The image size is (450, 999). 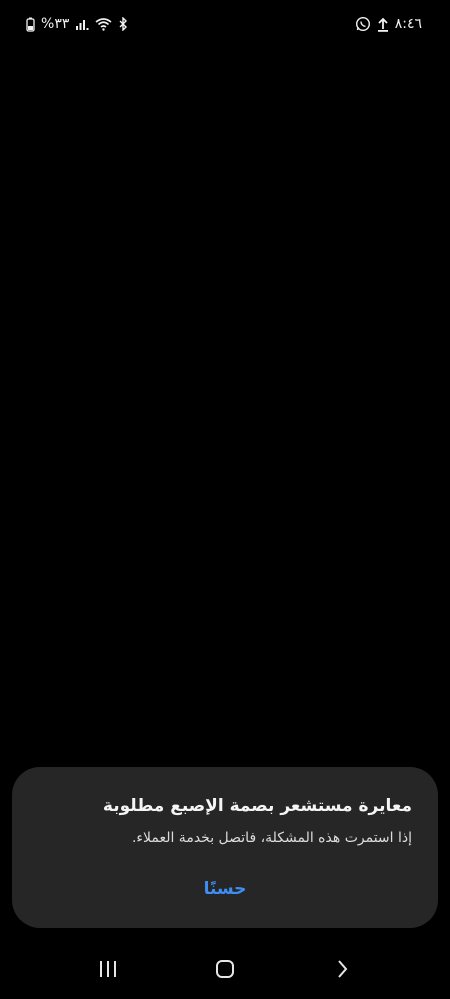 I want to click on wifi-icon, so click(x=103, y=24).